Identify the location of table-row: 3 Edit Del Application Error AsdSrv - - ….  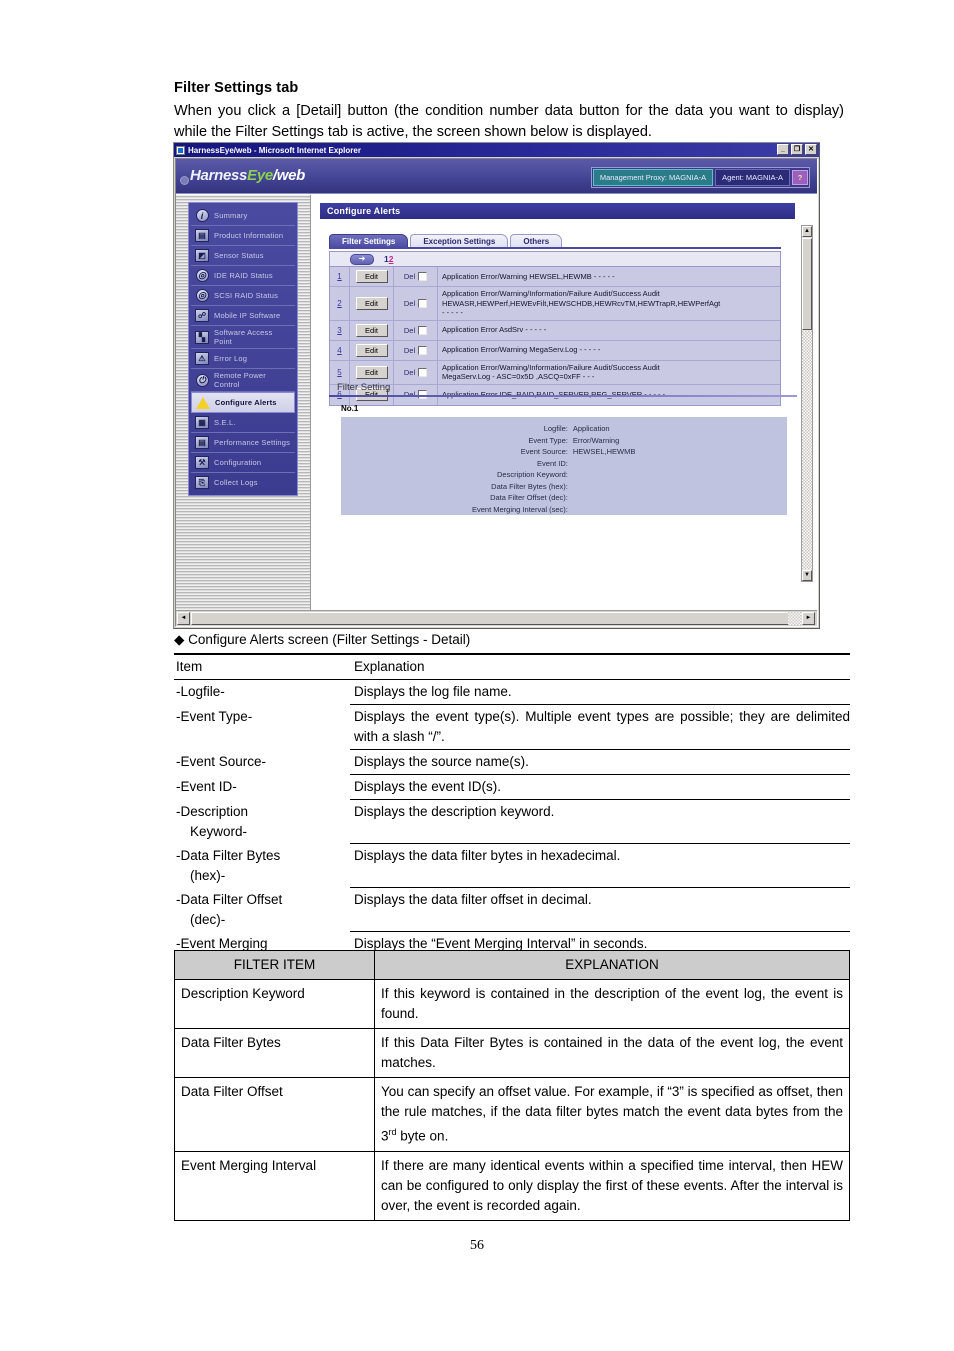
(555, 330).